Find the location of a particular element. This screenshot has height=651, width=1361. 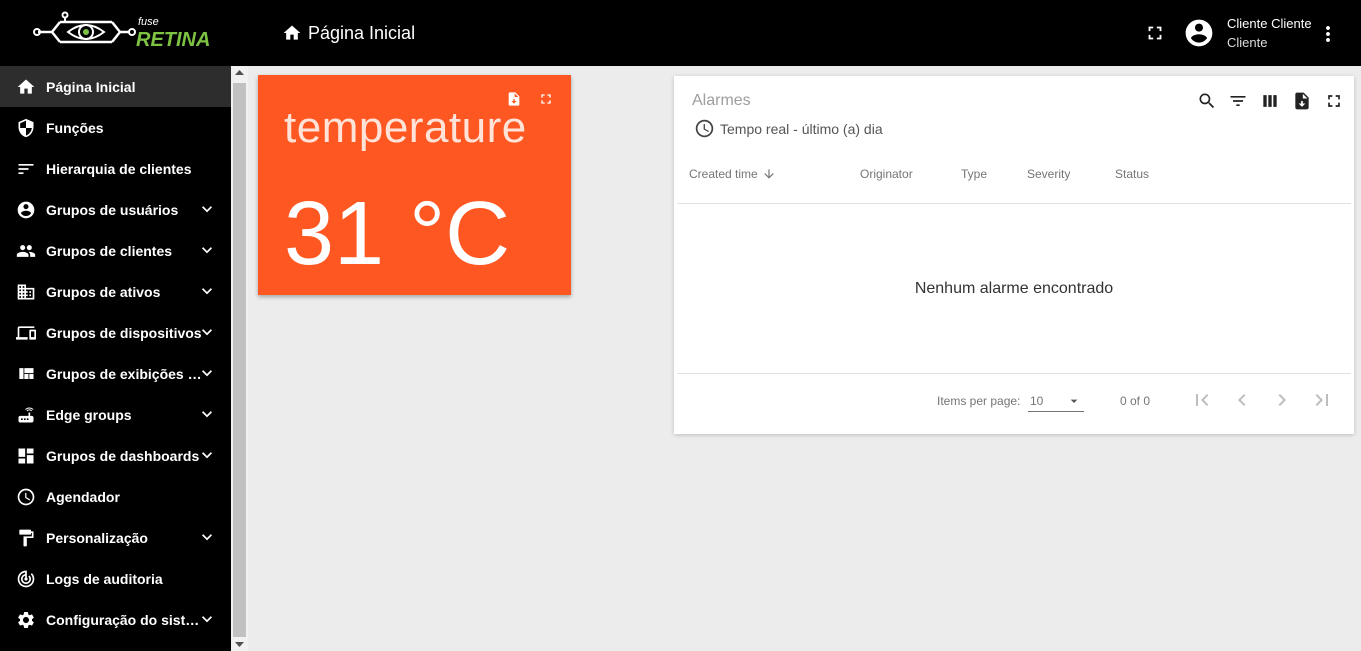

dashboard-icon is located at coordinates (26, 455).